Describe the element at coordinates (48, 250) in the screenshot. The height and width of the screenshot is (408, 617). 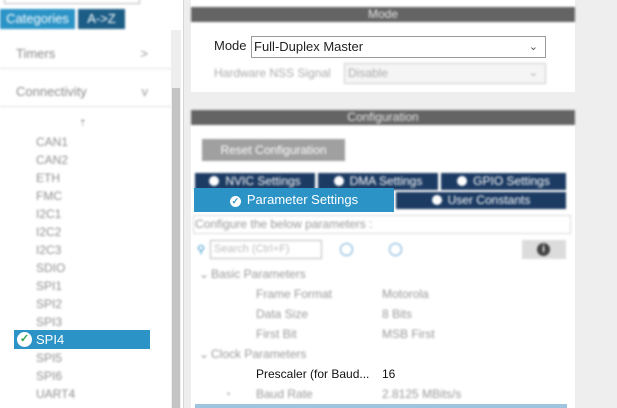
I see `list-item: I2C3` at that location.